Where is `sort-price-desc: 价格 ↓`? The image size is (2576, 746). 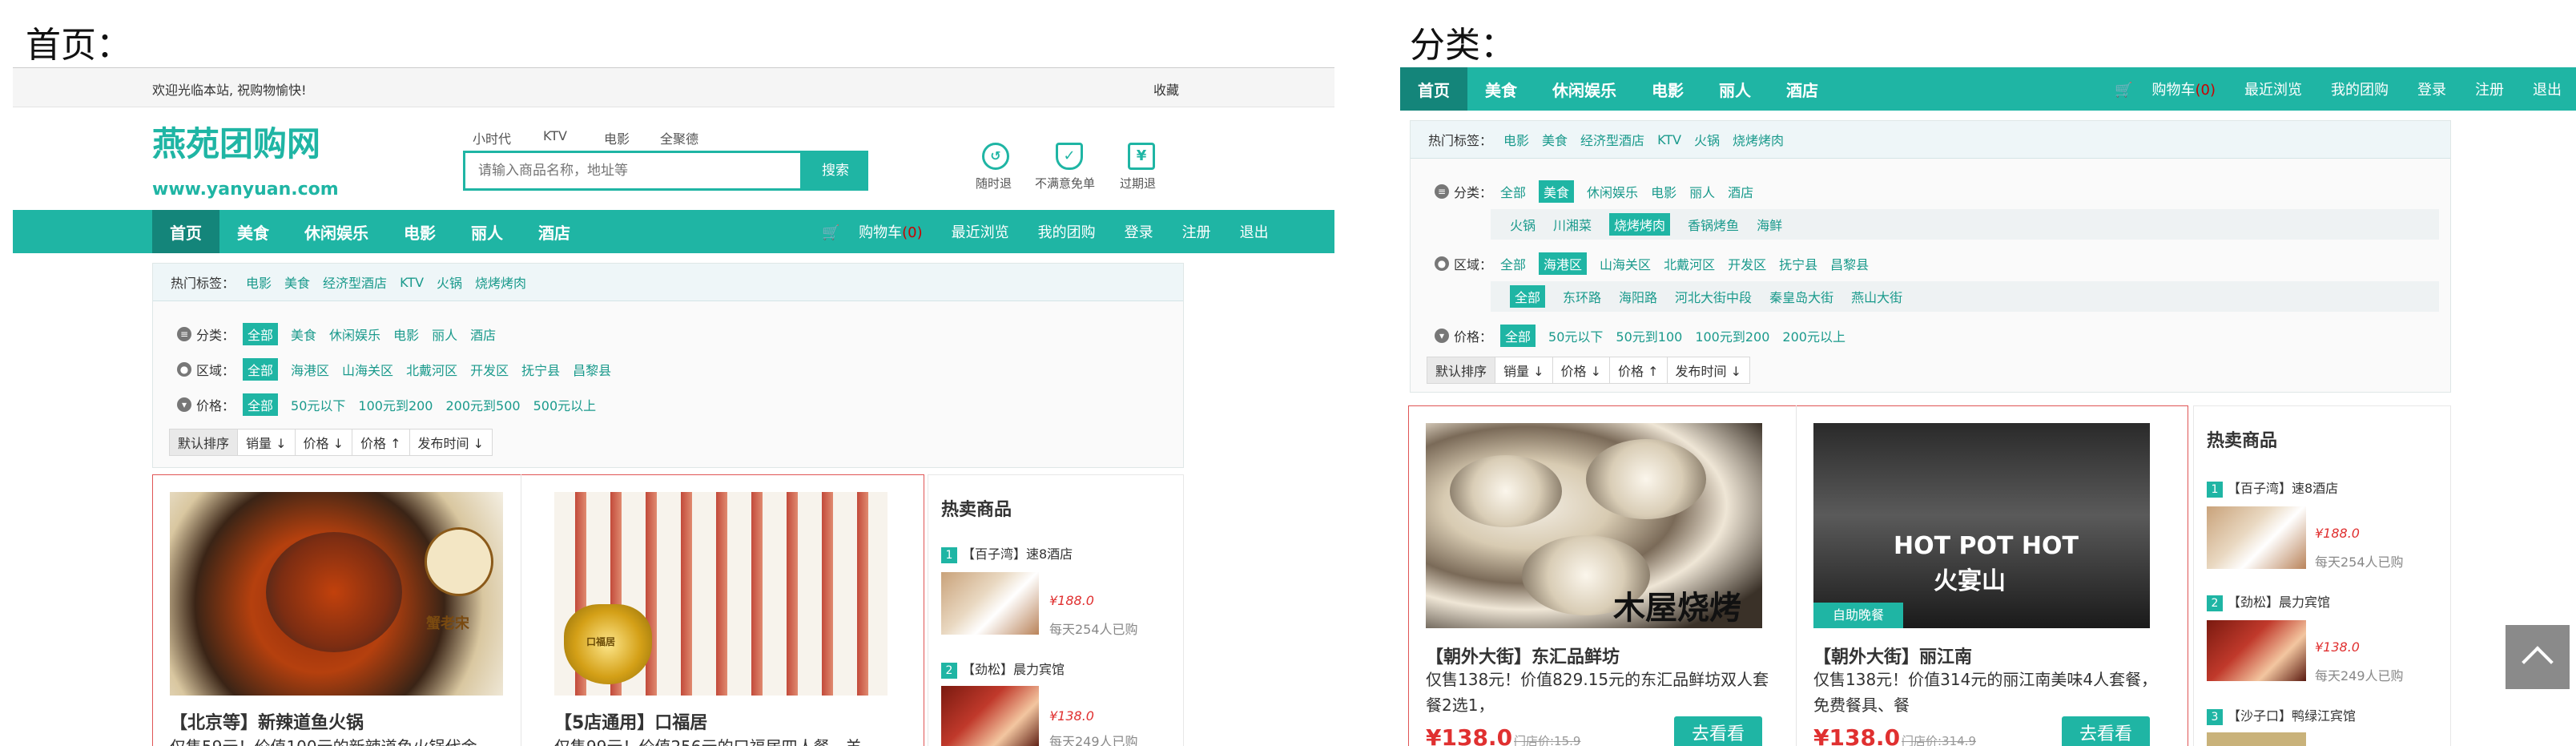 sort-price-desc: 价格 ↓ is located at coordinates (1581, 370).